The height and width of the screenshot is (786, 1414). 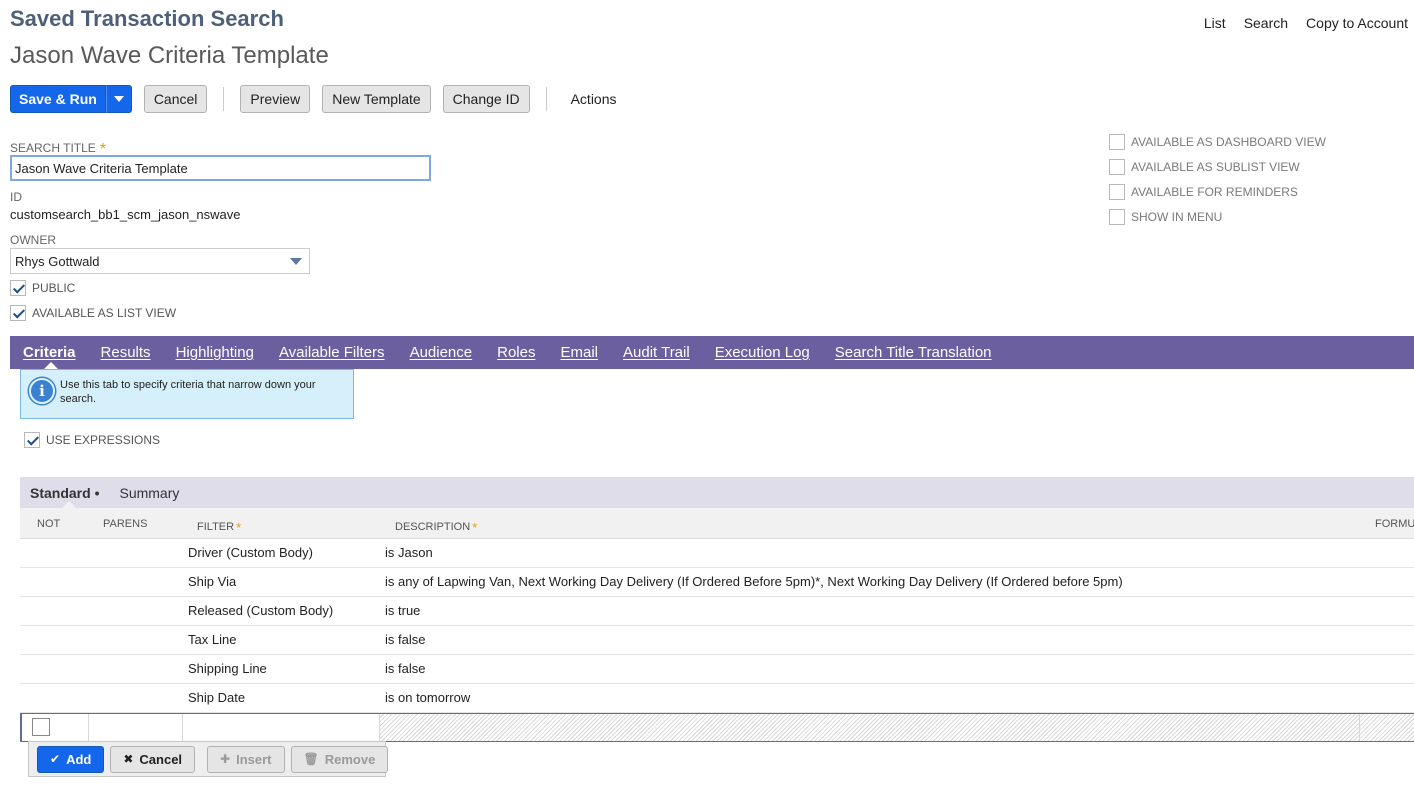 I want to click on column-formula: Formu, so click(x=1394, y=524).